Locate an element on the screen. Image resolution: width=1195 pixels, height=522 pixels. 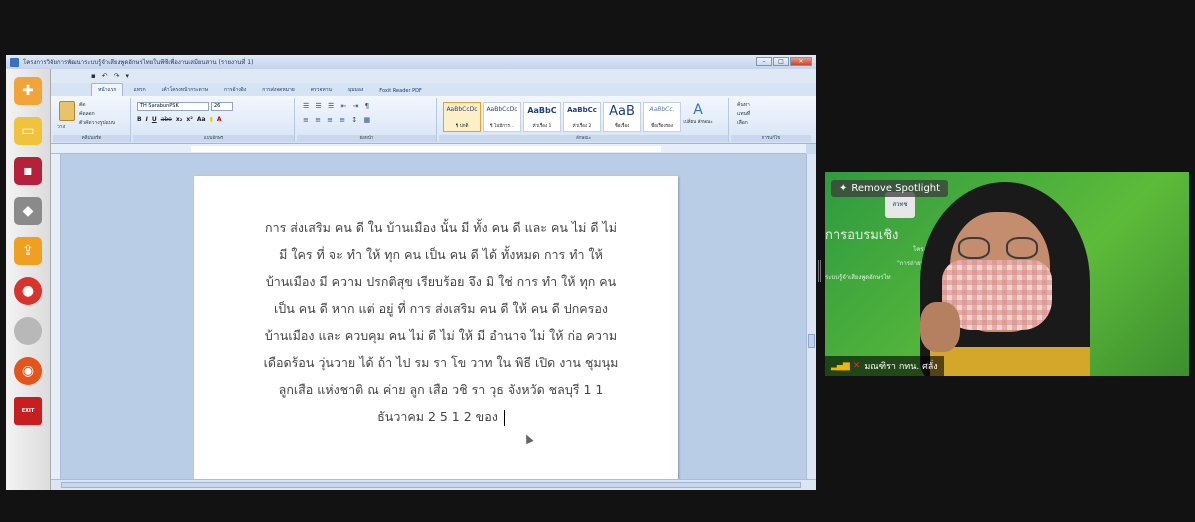
style-sample: AaBbCcDc is located at coordinates (502, 109).